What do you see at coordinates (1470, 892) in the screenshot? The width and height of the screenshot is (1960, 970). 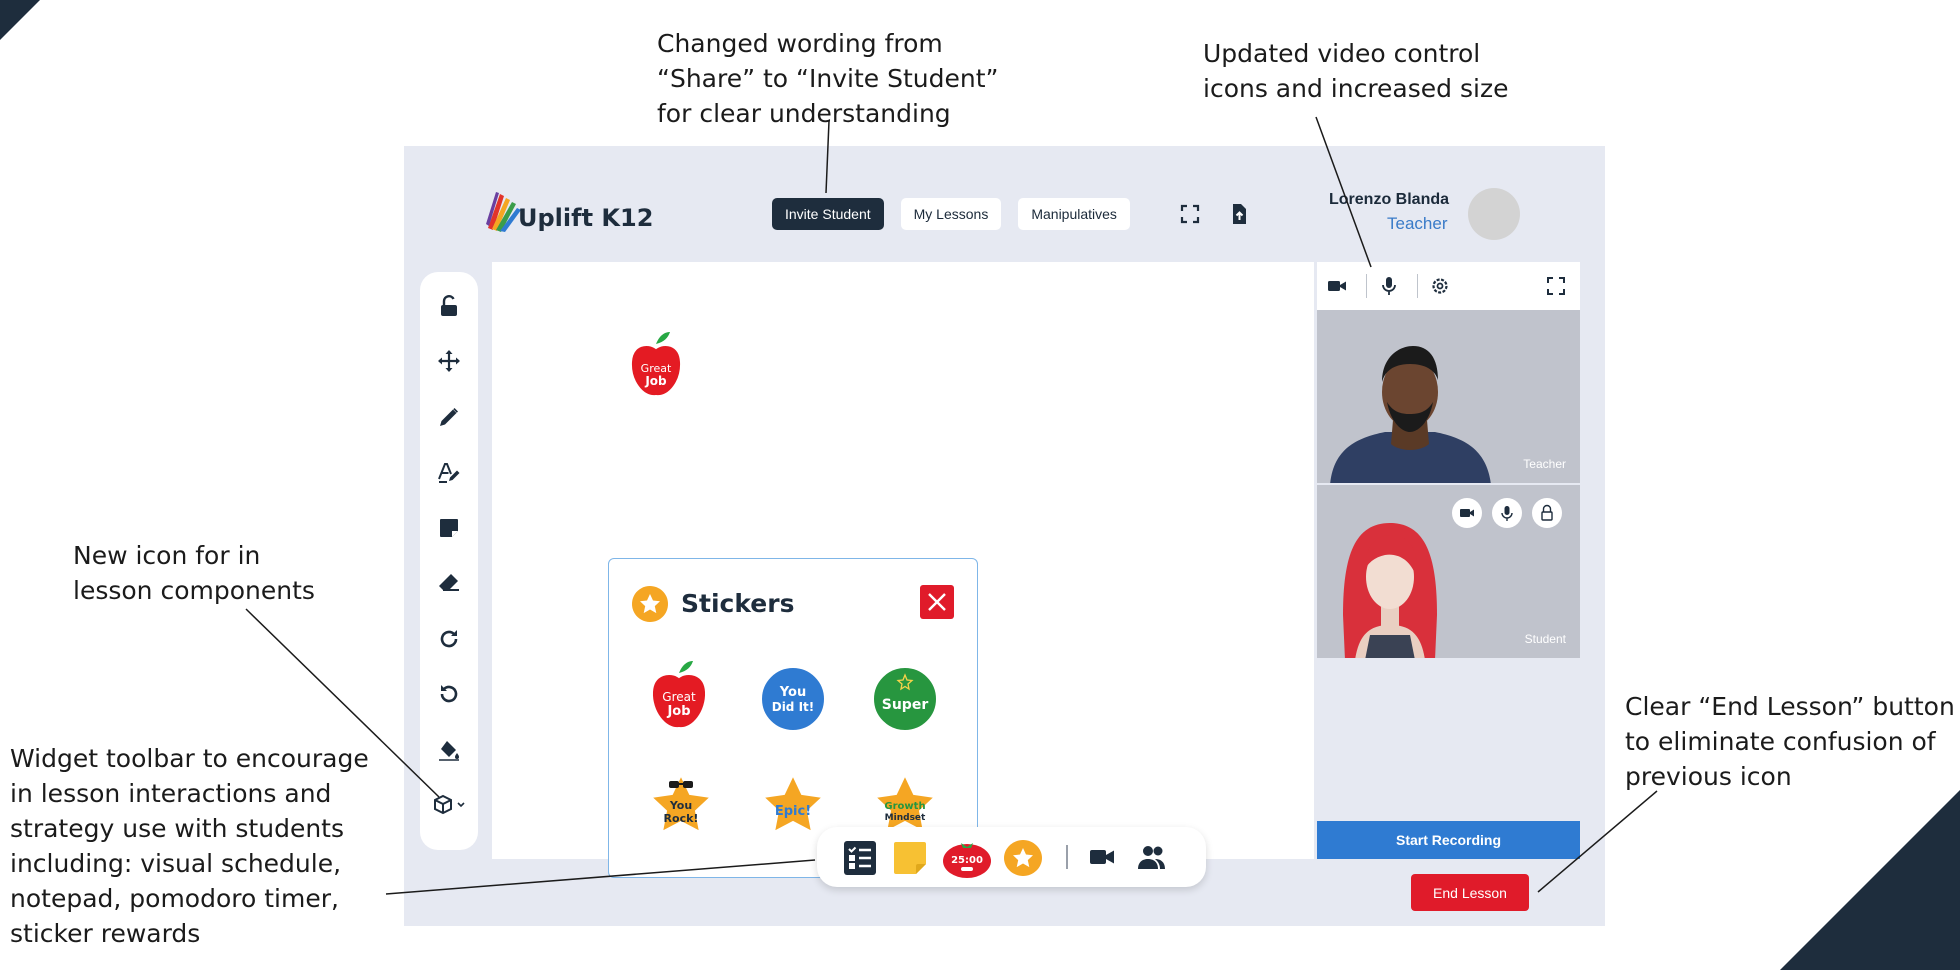 I see `end-lesson-button: End Lesson` at bounding box center [1470, 892].